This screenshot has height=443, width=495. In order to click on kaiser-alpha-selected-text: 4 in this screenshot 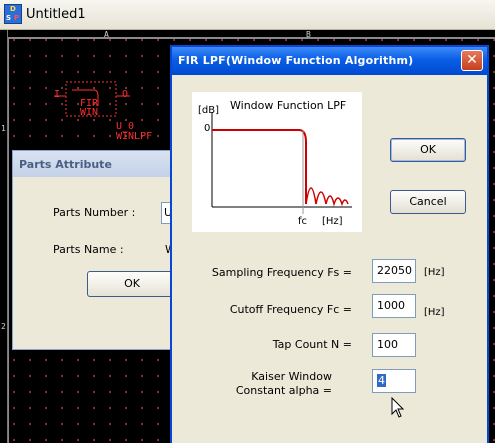, I will do `click(381, 380)`.